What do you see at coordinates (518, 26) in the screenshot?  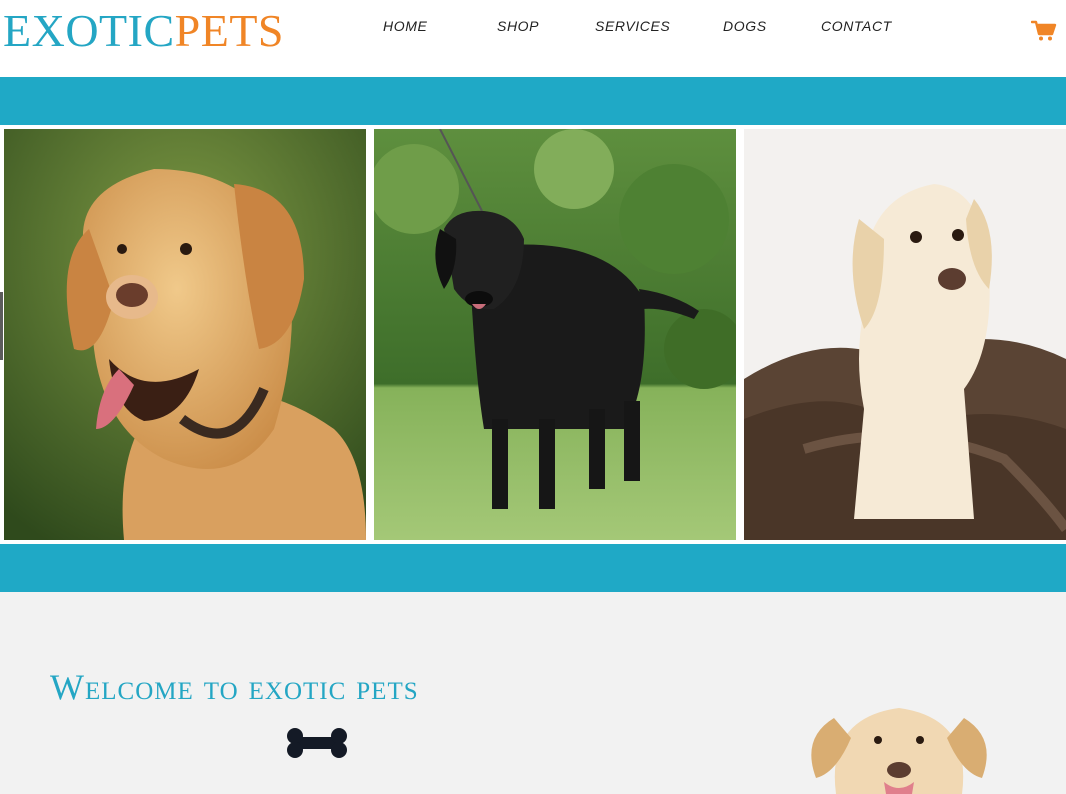 I see `nav-shop: SHOP` at bounding box center [518, 26].